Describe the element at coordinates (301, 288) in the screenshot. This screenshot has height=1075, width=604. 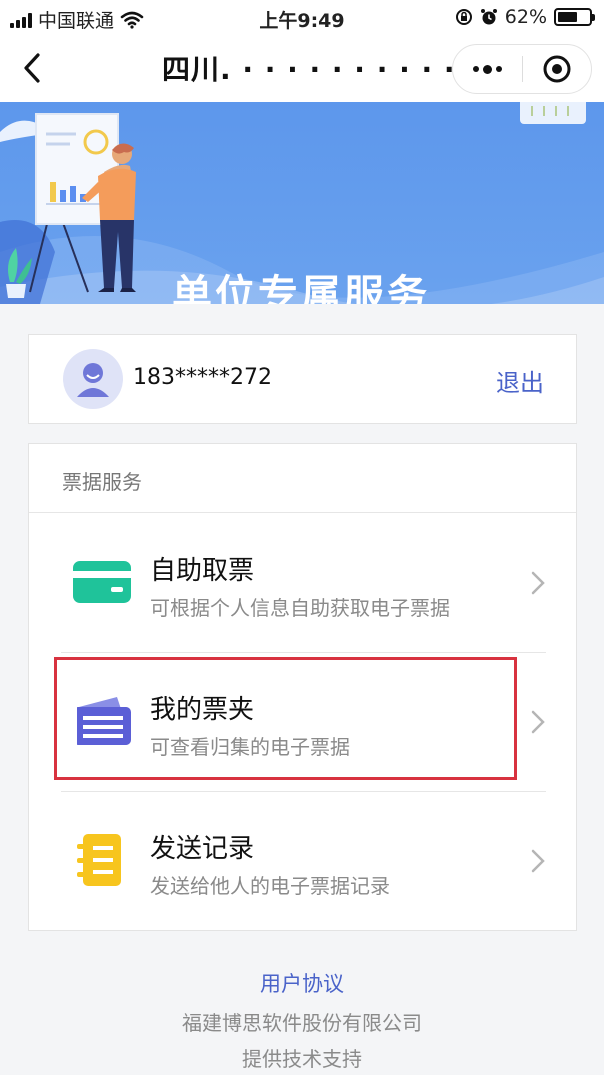
I see `banner-title: 单位专属服务` at that location.